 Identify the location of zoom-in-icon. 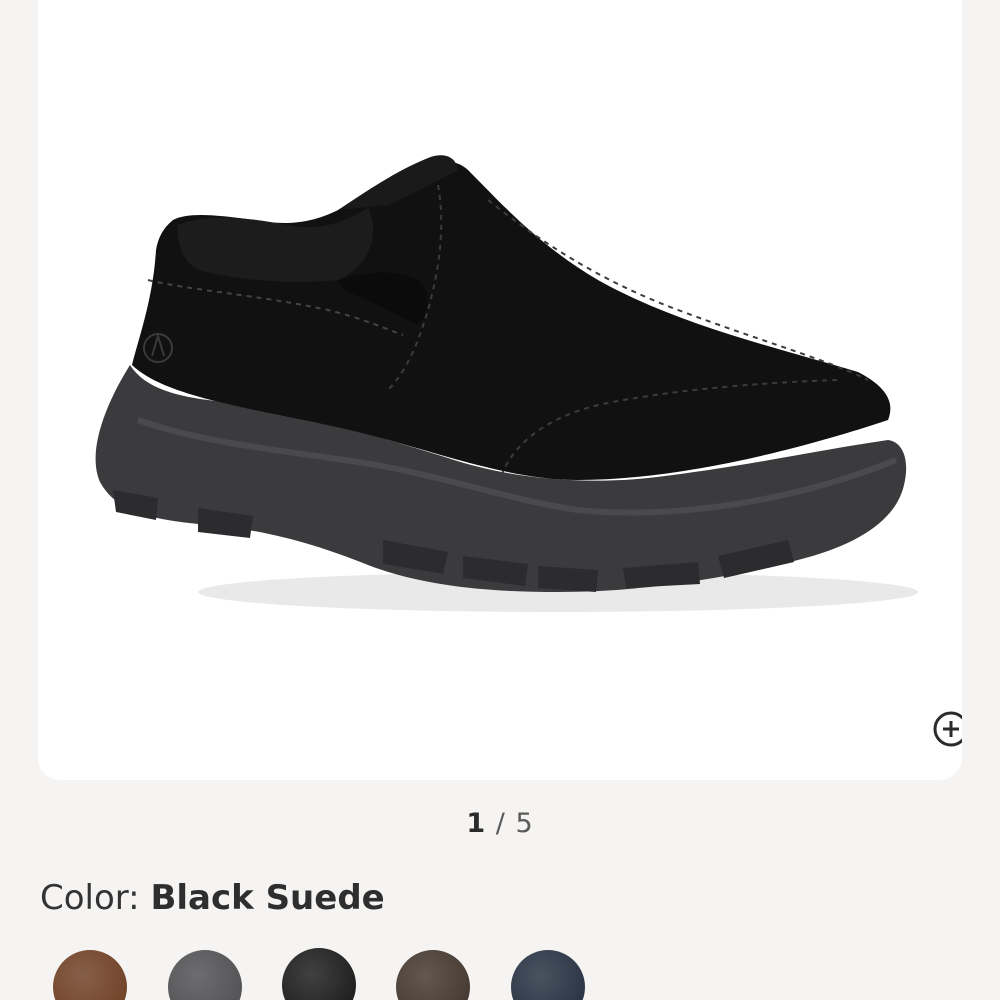
(947, 729).